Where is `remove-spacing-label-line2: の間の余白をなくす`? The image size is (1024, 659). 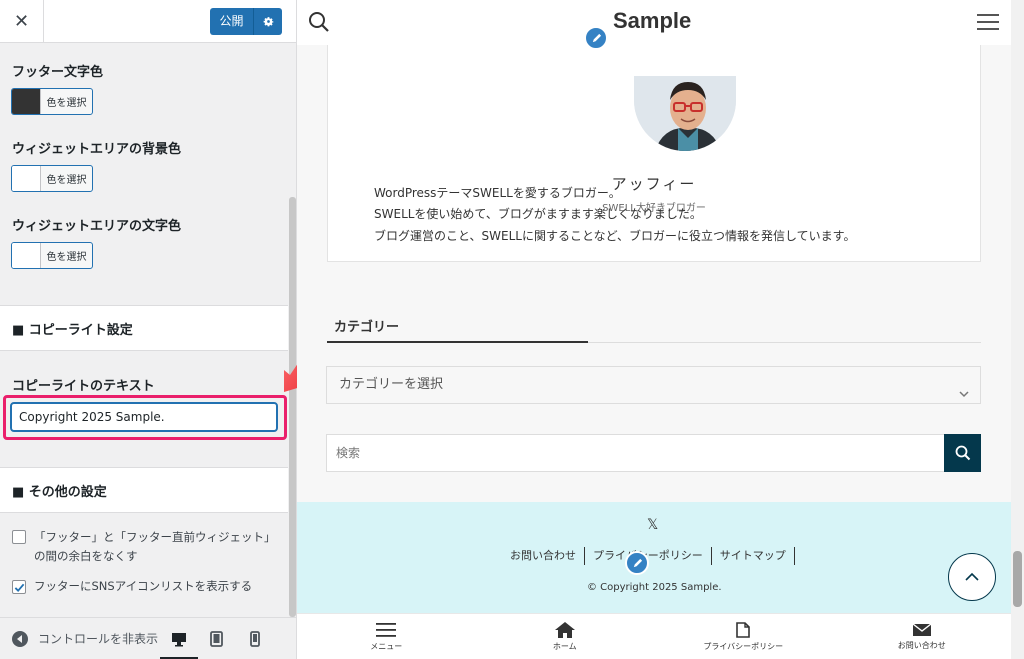 remove-spacing-label-line2: の間の余白をなくす is located at coordinates (86, 556).